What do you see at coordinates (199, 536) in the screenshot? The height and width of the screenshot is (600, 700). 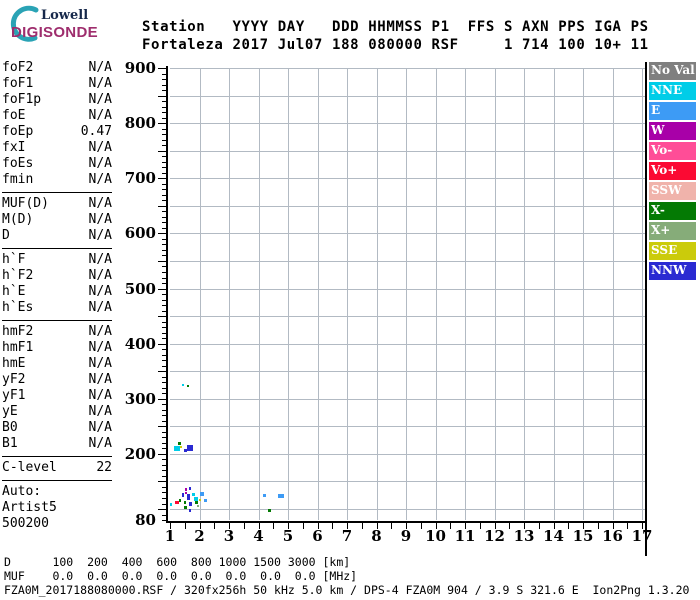 I see `x-axis-tick-label: 2` at bounding box center [199, 536].